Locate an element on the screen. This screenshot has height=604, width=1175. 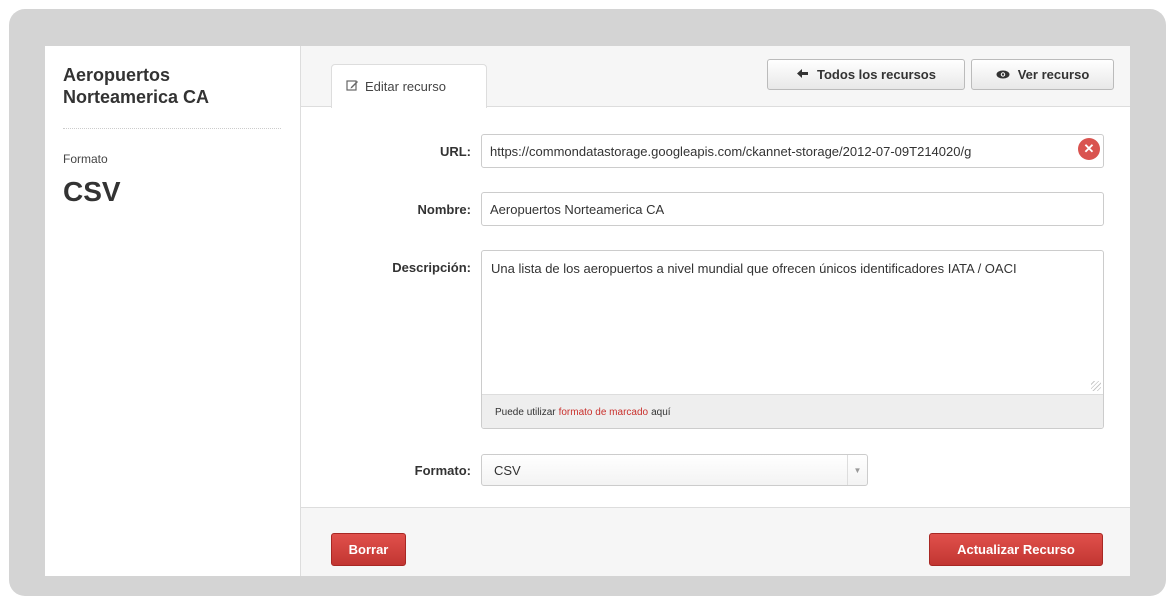
clear-url-button: ✕ is located at coordinates (1089, 149).